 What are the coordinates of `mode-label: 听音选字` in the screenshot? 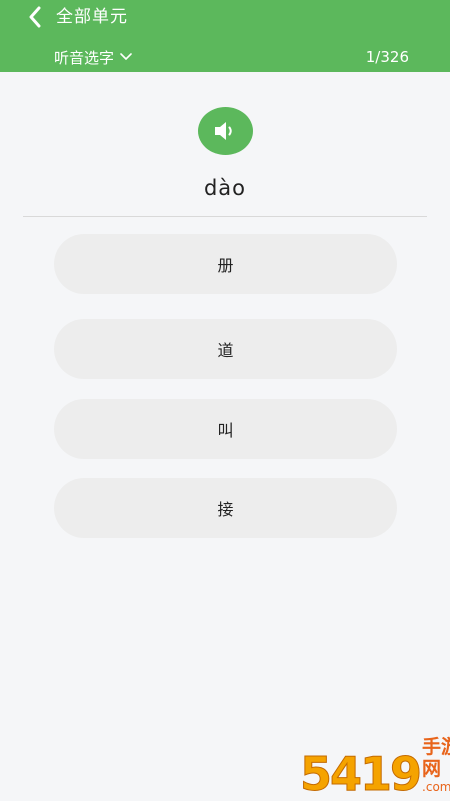 It's located at (84, 57).